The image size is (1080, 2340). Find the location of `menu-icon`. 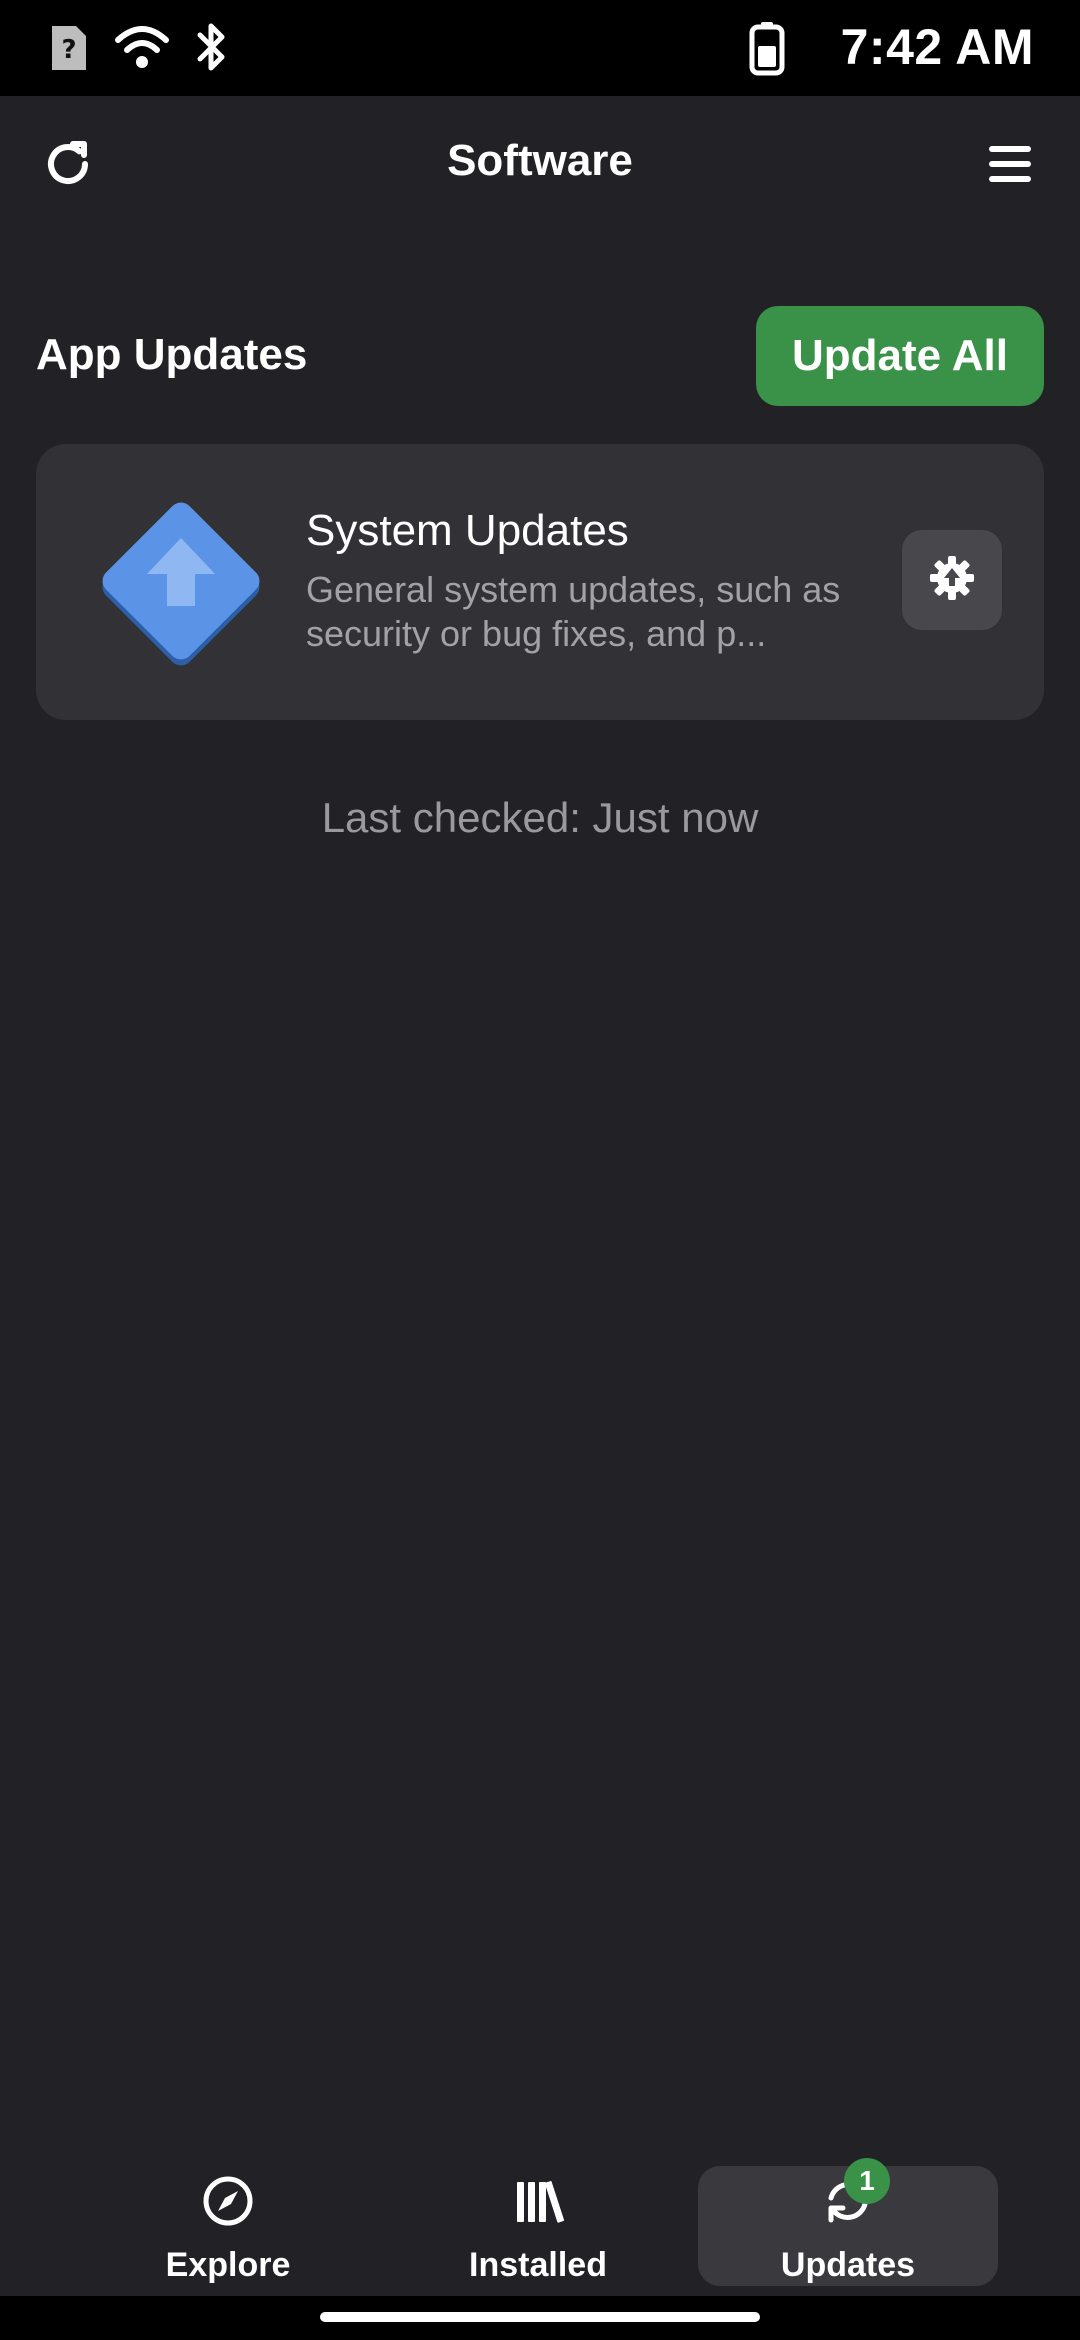

menu-icon is located at coordinates (1010, 166).